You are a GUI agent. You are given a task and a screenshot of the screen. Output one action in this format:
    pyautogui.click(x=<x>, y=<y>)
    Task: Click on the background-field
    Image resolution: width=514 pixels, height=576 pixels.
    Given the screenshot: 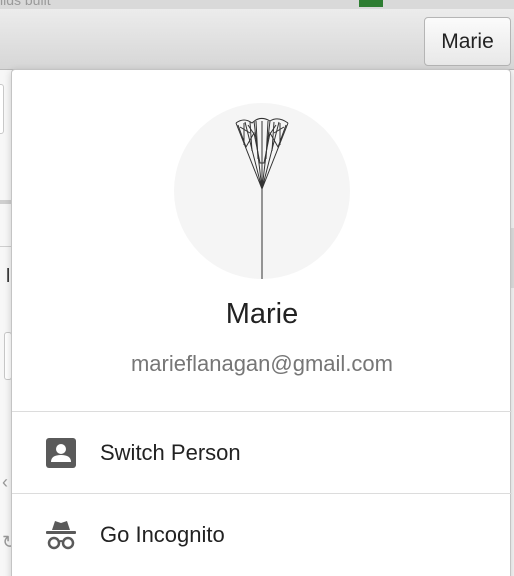 What is the action you would take?
    pyautogui.click(x=2, y=109)
    